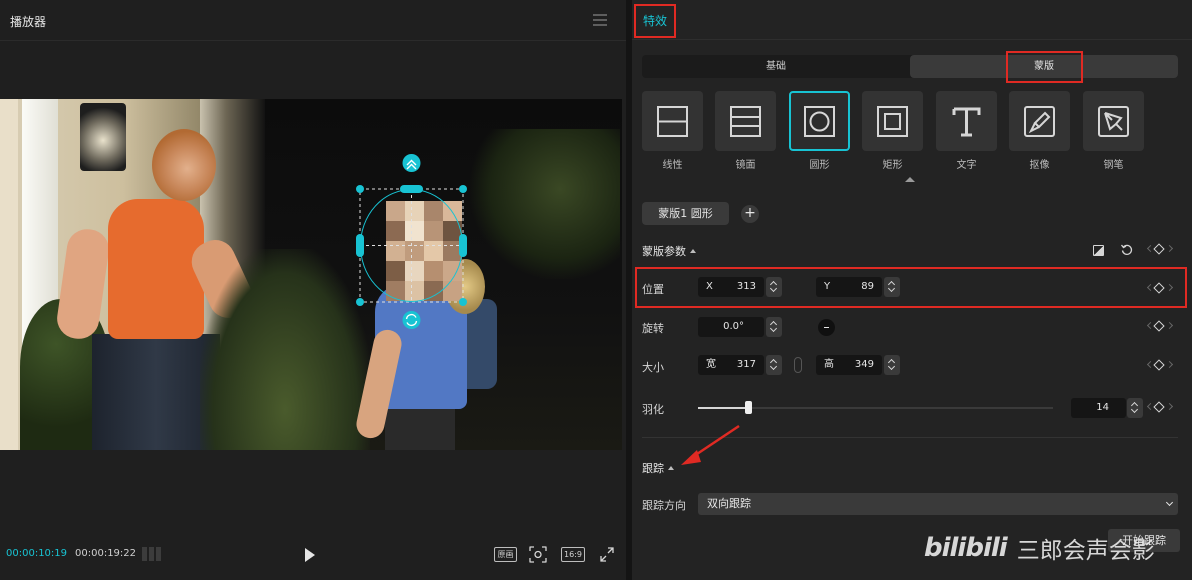 This screenshot has height=580, width=1192. Describe the element at coordinates (685, 213) in the screenshot. I see `mask-item-chip: 蒙版1 圆形` at that location.